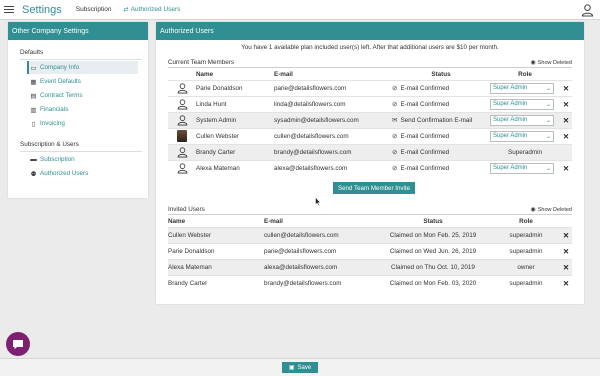 The width and height of the screenshot is (600, 376). Describe the element at coordinates (33, 96) in the screenshot. I see `document-icon: ▤` at that location.